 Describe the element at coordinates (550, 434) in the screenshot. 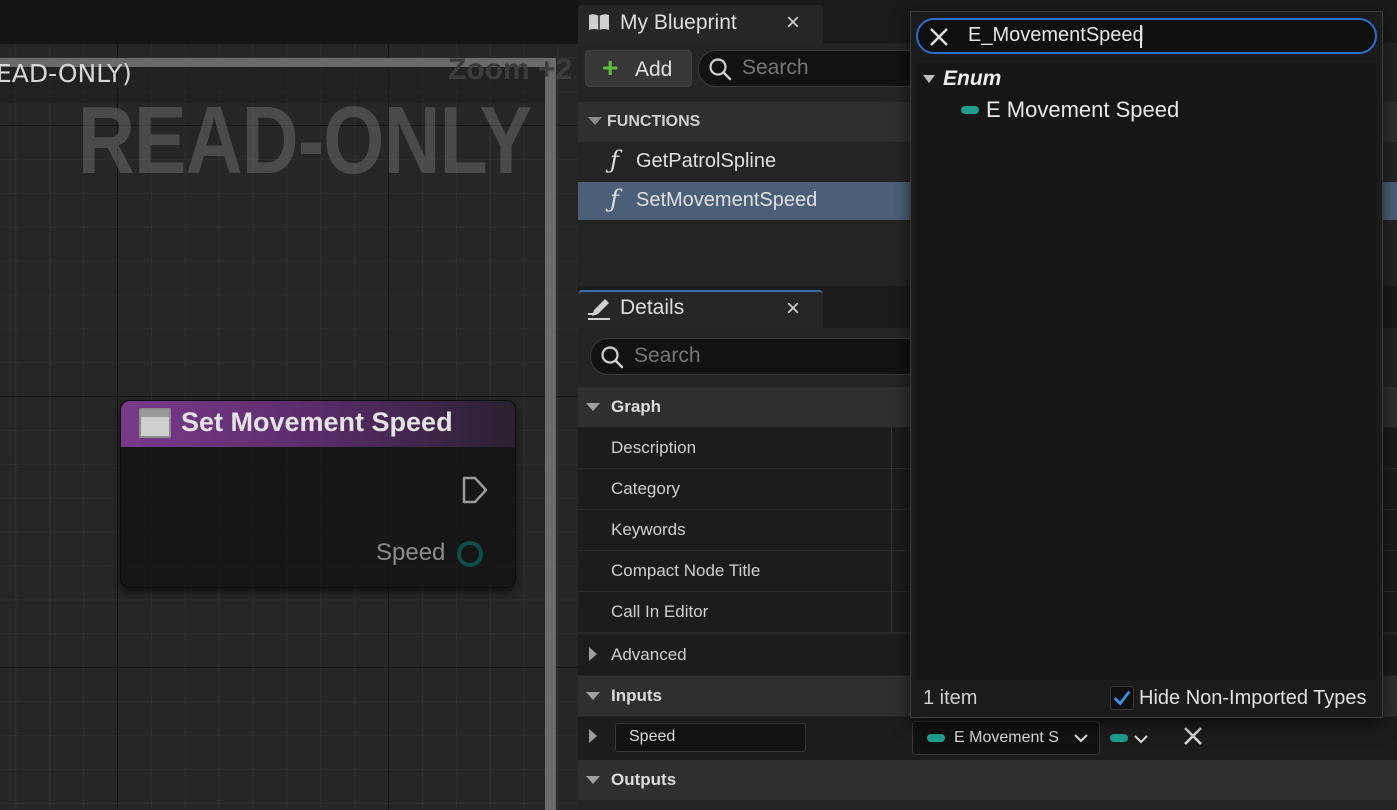

I see `read-only-border-right` at that location.